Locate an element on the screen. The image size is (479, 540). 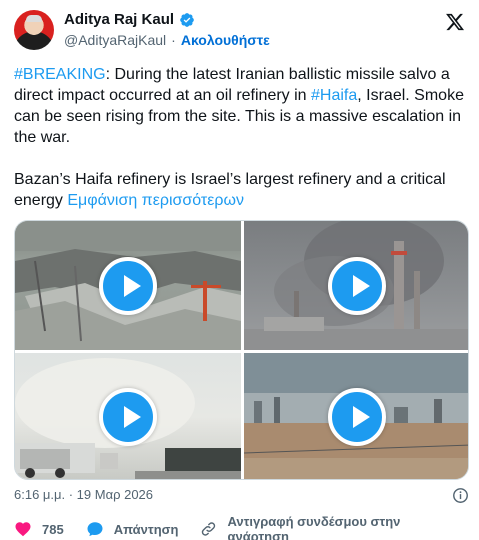
reply-label: Απάντηση is located at coordinates (146, 529).